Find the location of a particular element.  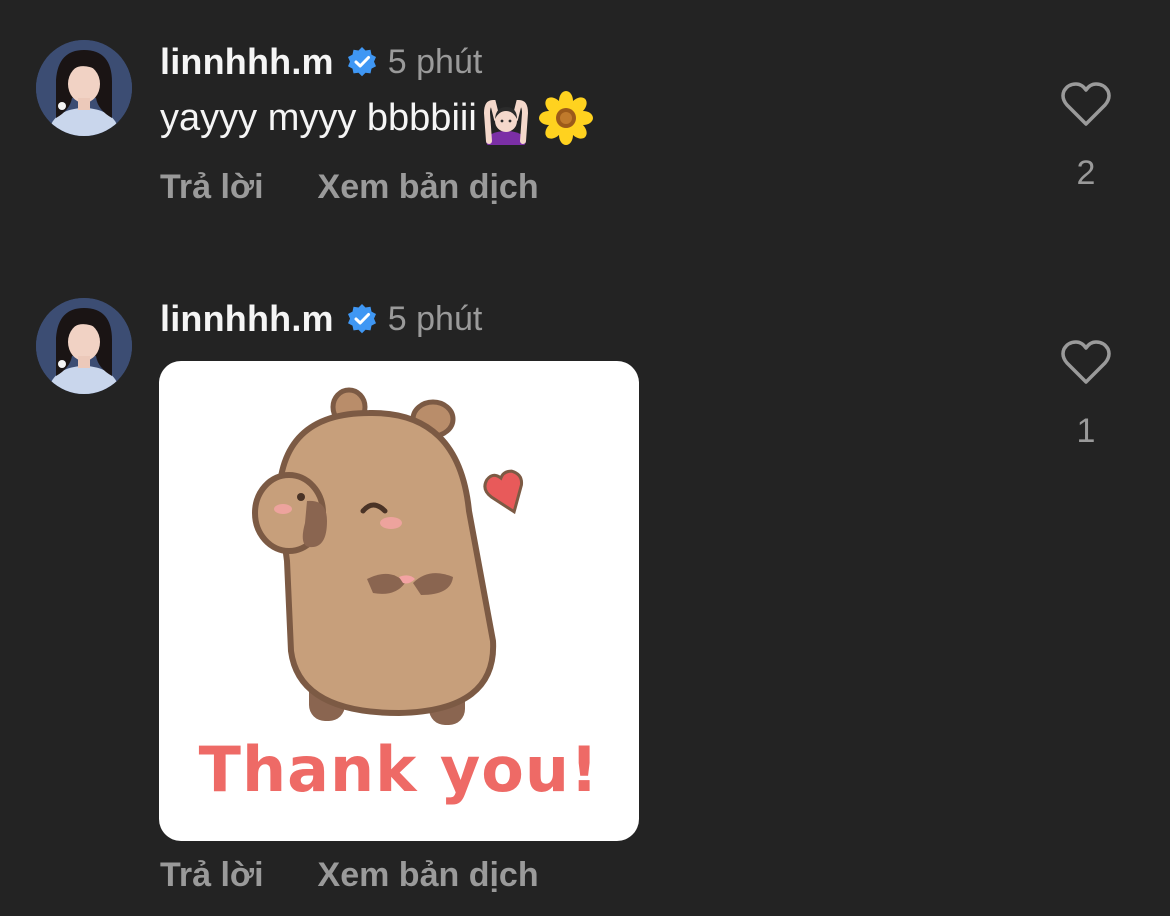

like-count: 1 is located at coordinates (1086, 431).